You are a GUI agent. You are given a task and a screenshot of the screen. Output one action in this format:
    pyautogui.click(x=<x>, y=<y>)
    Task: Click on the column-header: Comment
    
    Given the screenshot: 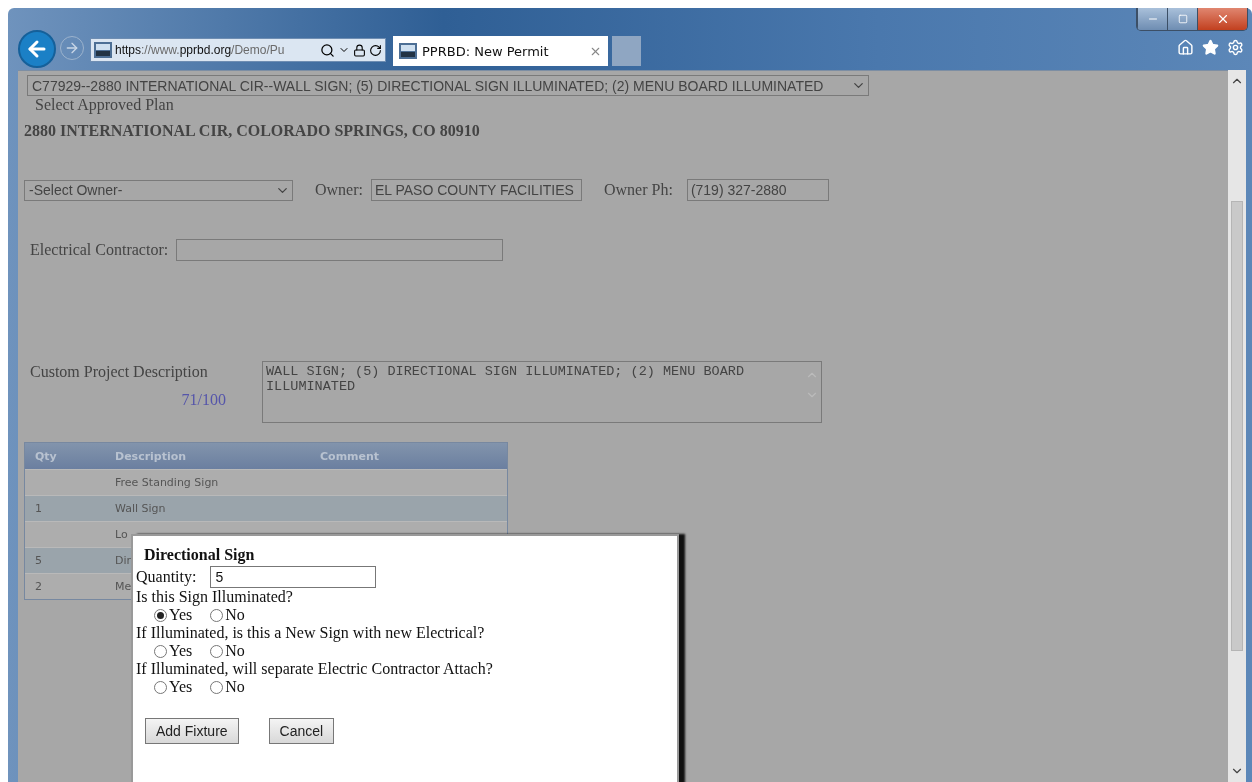 What is the action you would take?
    pyautogui.click(x=350, y=456)
    